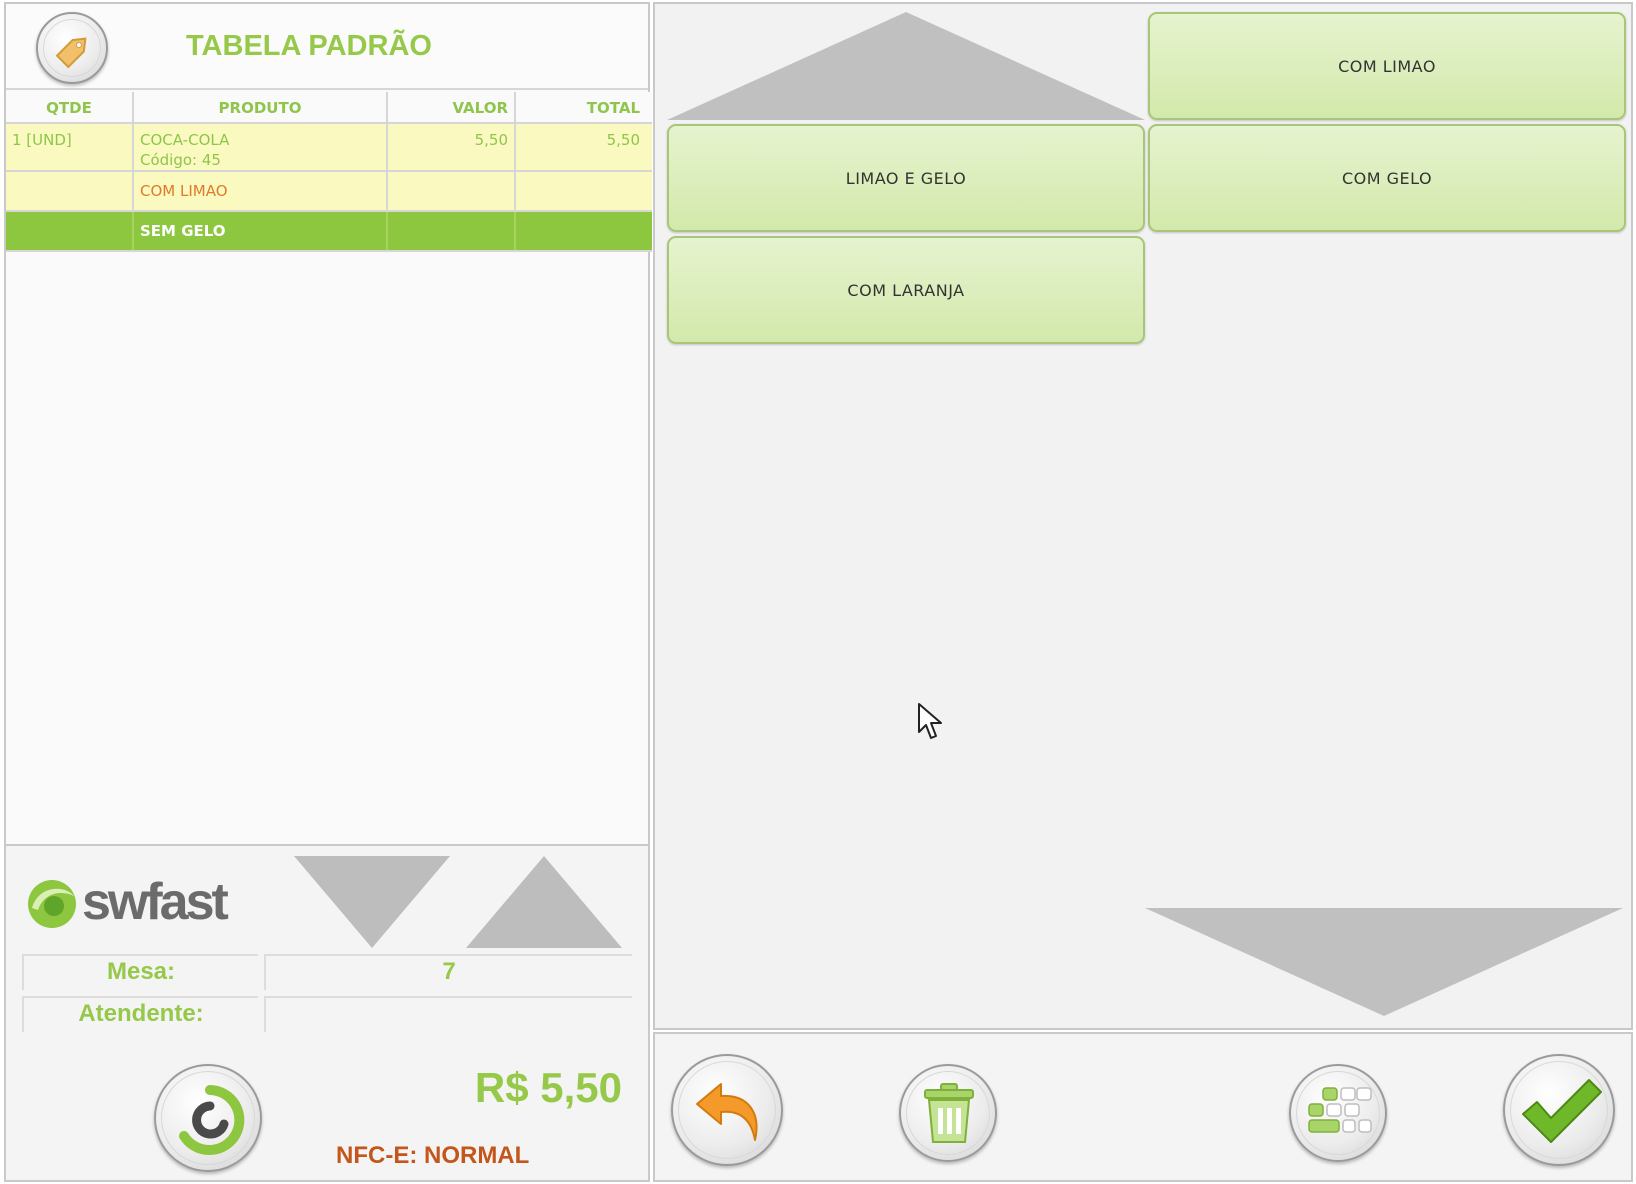 The height and width of the screenshot is (1184, 1636). What do you see at coordinates (548, 1087) in the screenshot?
I see `order-total: R$ 5,50` at bounding box center [548, 1087].